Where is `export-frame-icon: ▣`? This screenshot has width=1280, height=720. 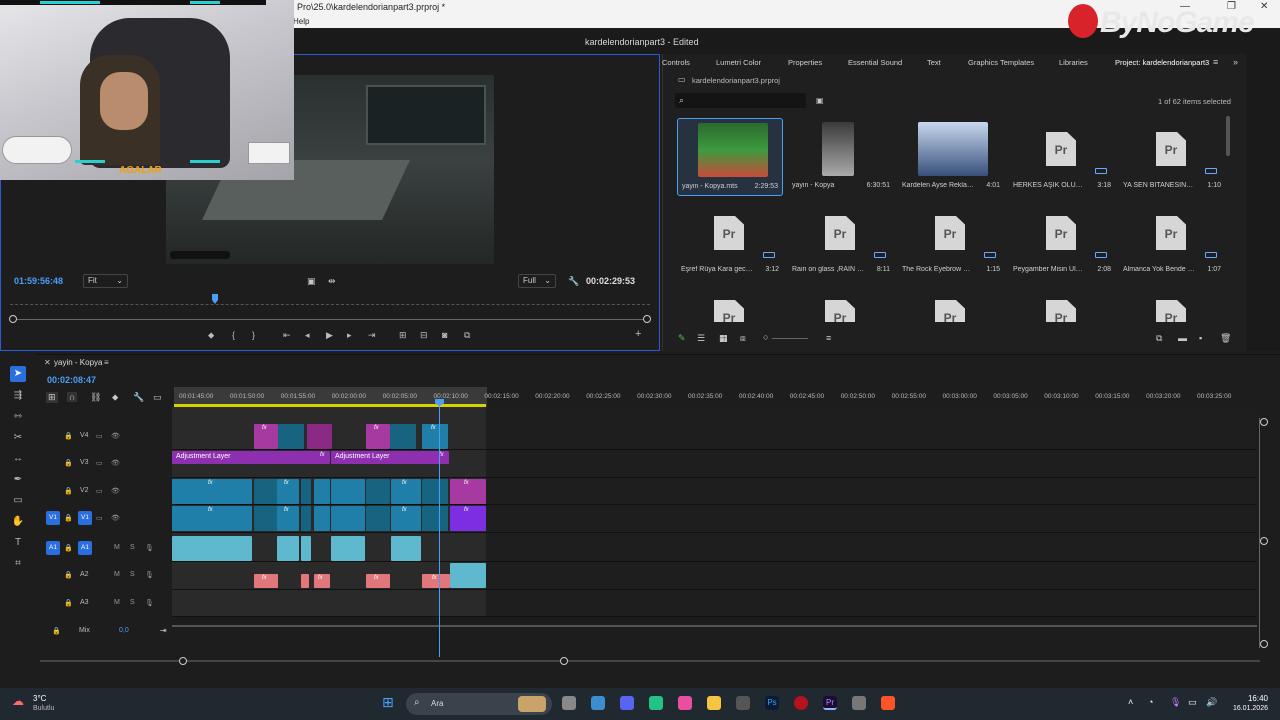 export-frame-icon: ▣ is located at coordinates (311, 281).